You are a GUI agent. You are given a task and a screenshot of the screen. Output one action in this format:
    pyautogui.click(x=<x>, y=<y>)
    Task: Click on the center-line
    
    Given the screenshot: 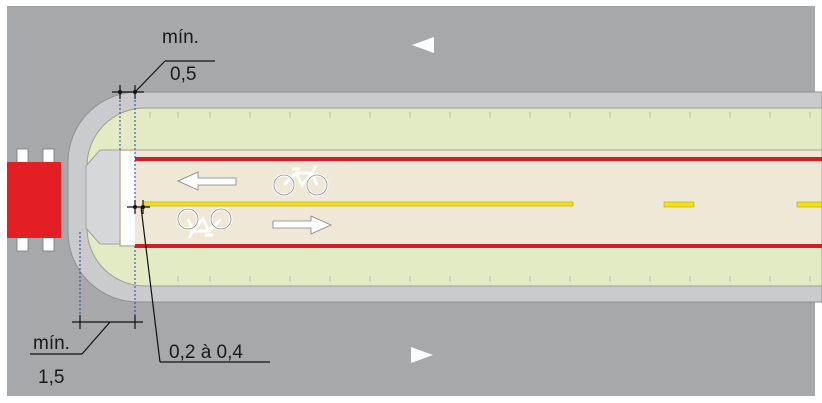 What is the action you would take?
    pyautogui.click(x=358, y=204)
    